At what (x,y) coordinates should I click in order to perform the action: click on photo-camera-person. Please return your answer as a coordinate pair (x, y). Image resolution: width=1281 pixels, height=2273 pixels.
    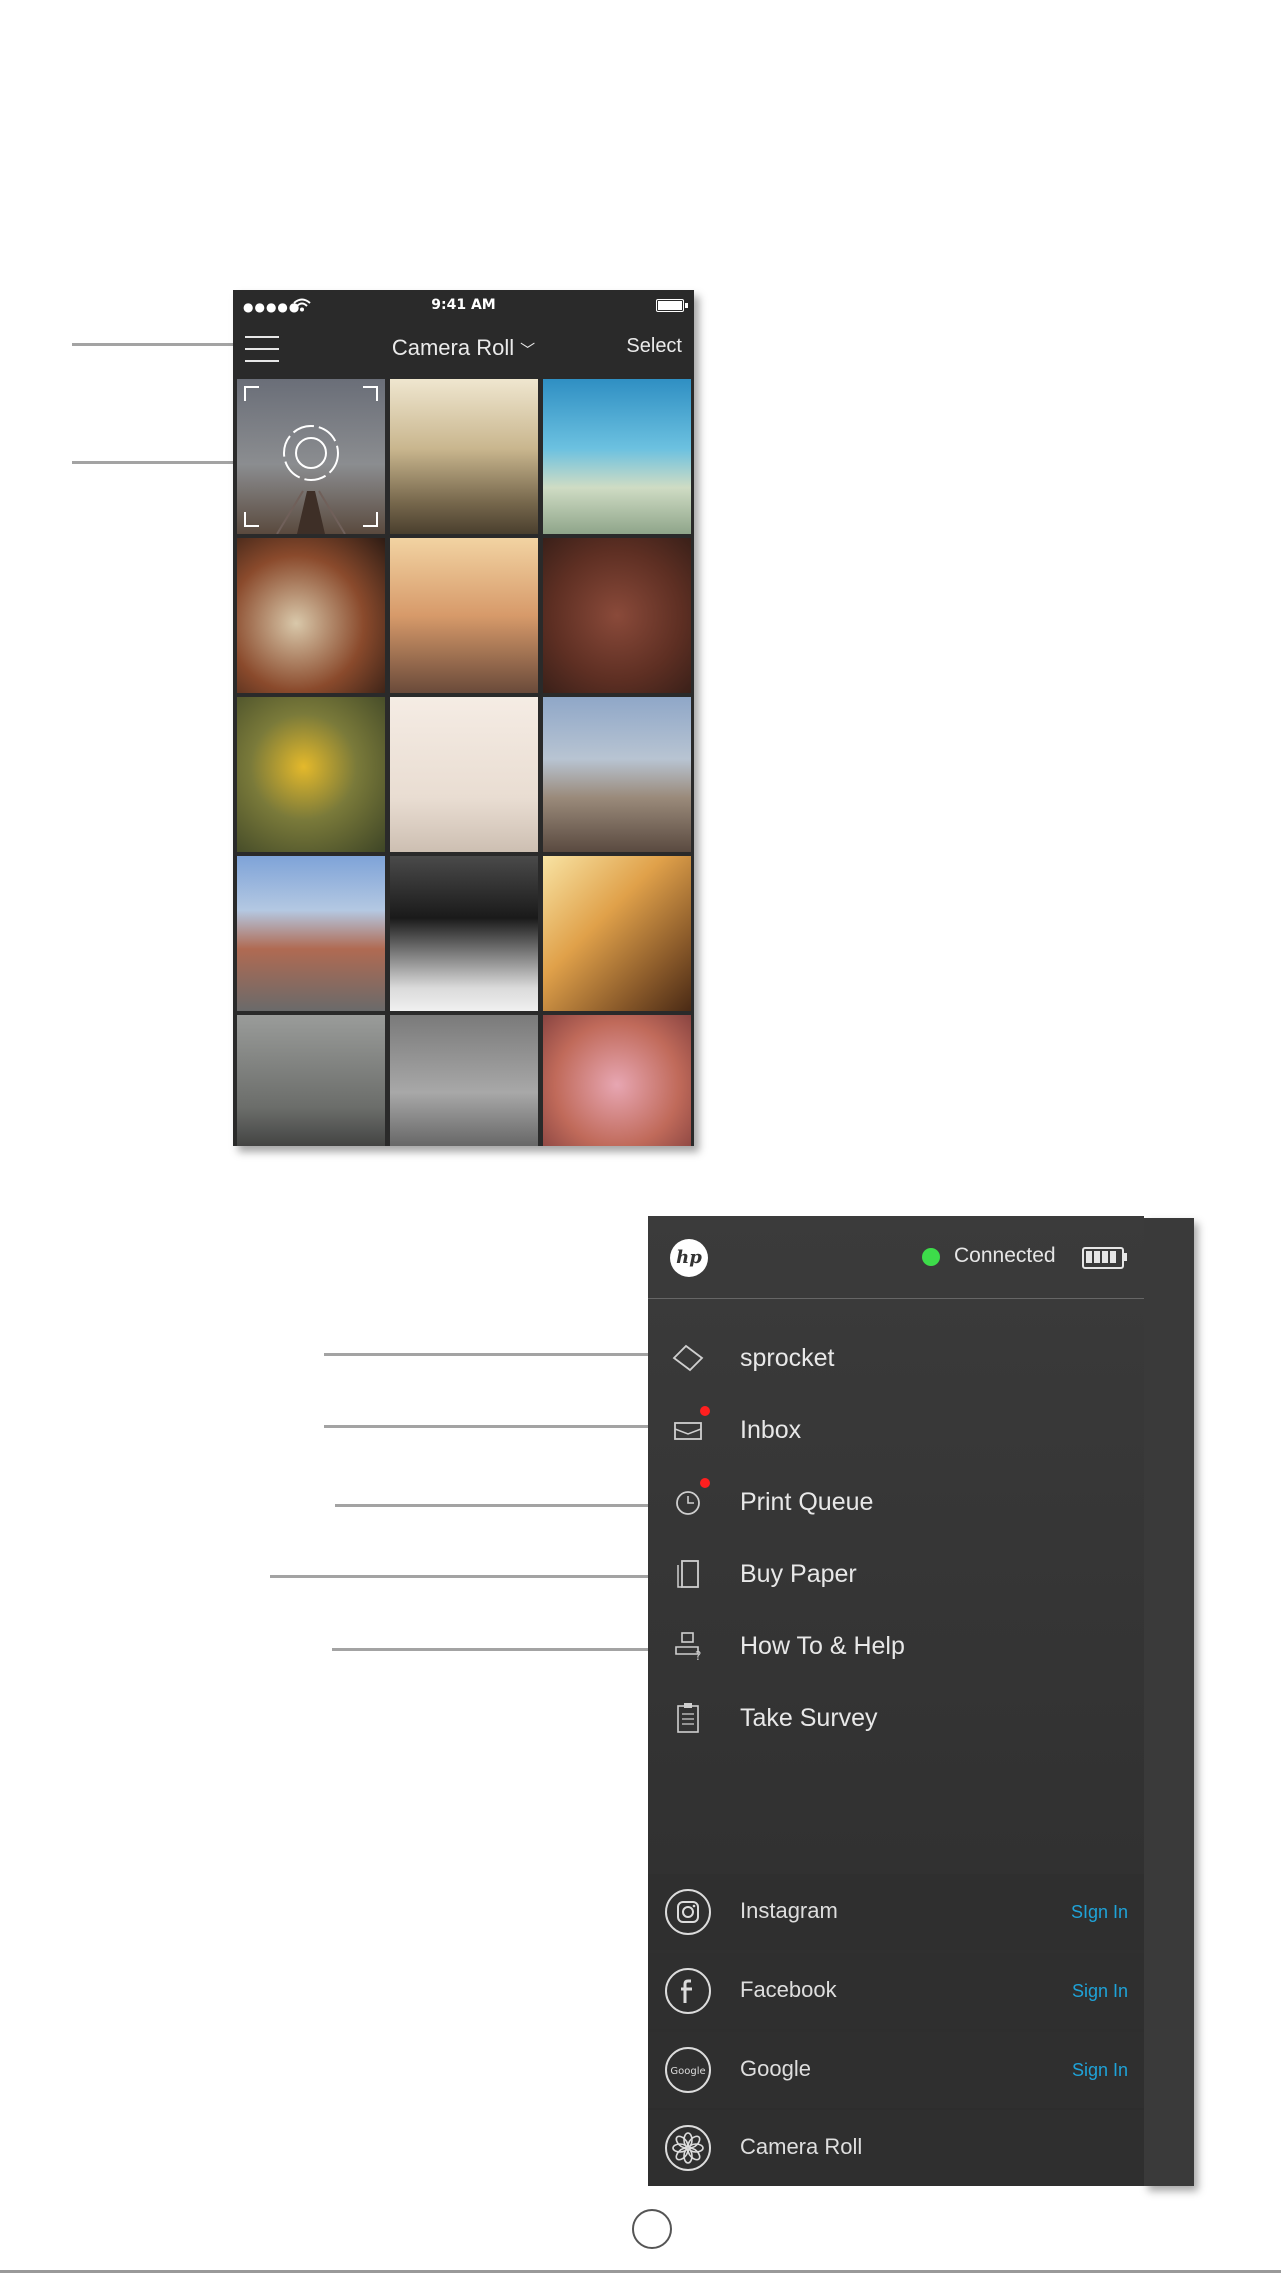
    Looking at the image, I should click on (464, 933).